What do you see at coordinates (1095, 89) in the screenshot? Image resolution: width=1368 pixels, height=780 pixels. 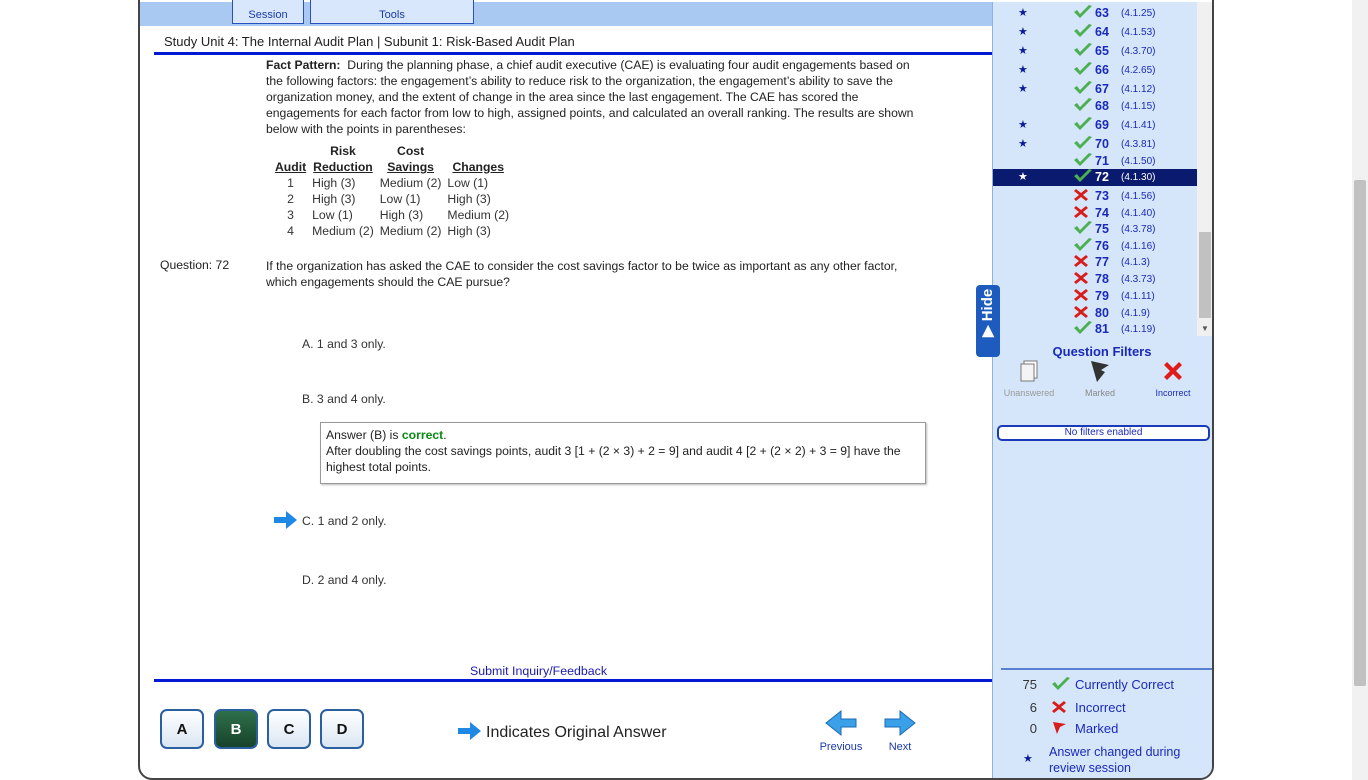 I see `question-list-item: ★ 67 (4.1.12)` at bounding box center [1095, 89].